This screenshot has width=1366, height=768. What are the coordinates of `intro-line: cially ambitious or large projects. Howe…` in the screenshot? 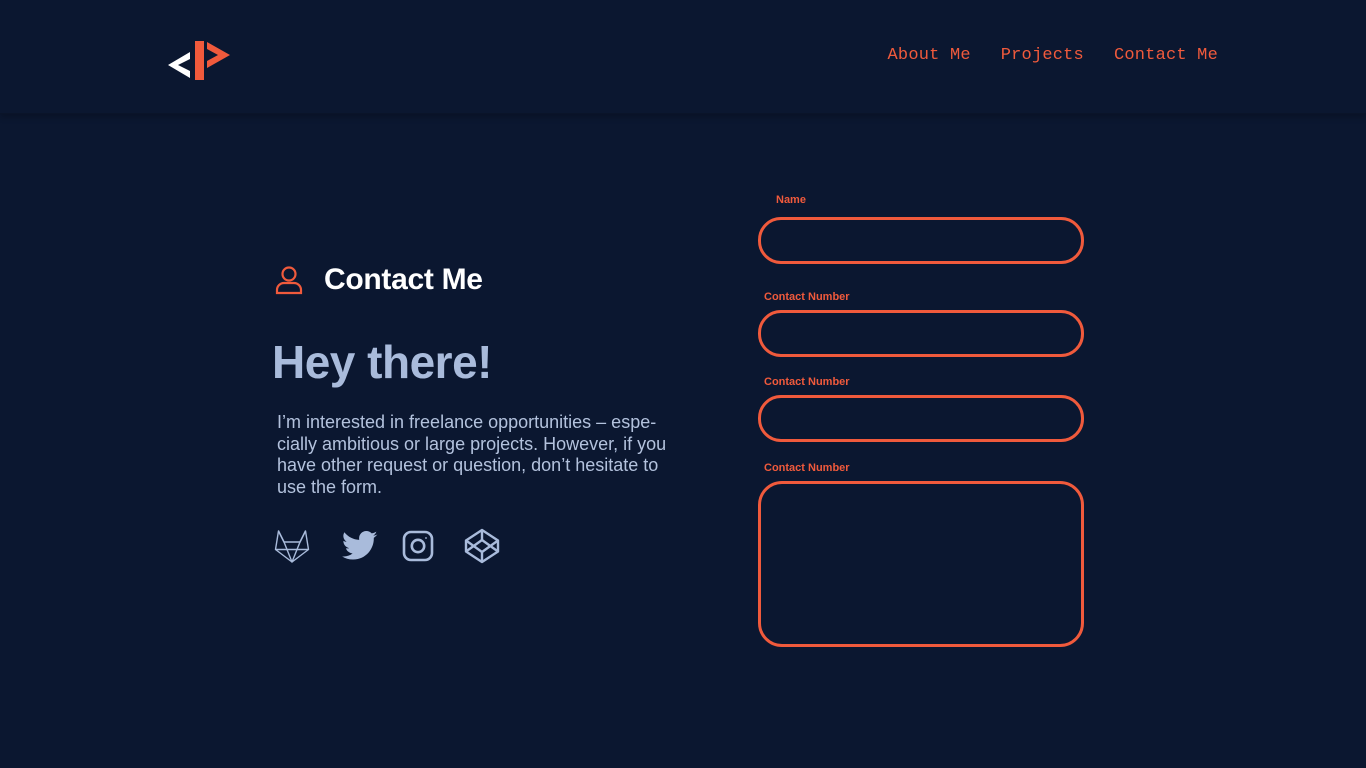 It's located at (472, 443).